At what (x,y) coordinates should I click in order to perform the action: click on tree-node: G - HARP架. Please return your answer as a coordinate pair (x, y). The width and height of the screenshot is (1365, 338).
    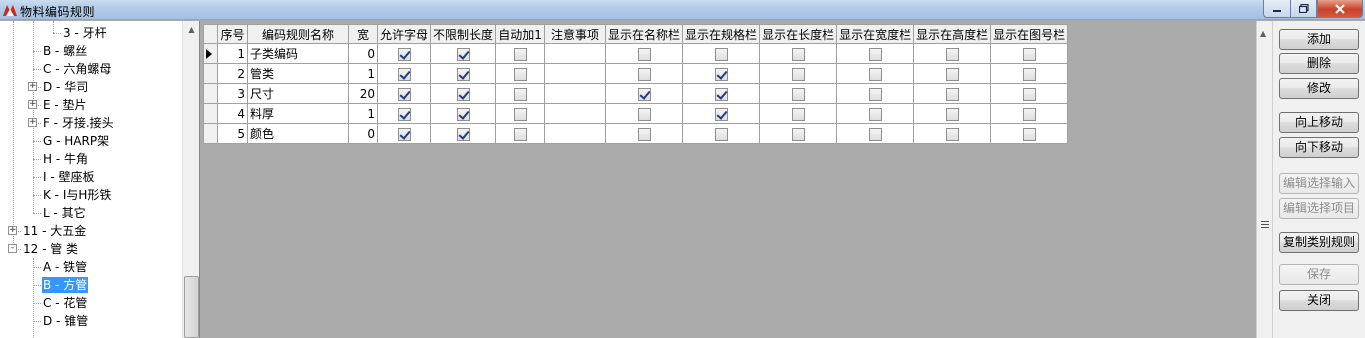
    Looking at the image, I should click on (91, 141).